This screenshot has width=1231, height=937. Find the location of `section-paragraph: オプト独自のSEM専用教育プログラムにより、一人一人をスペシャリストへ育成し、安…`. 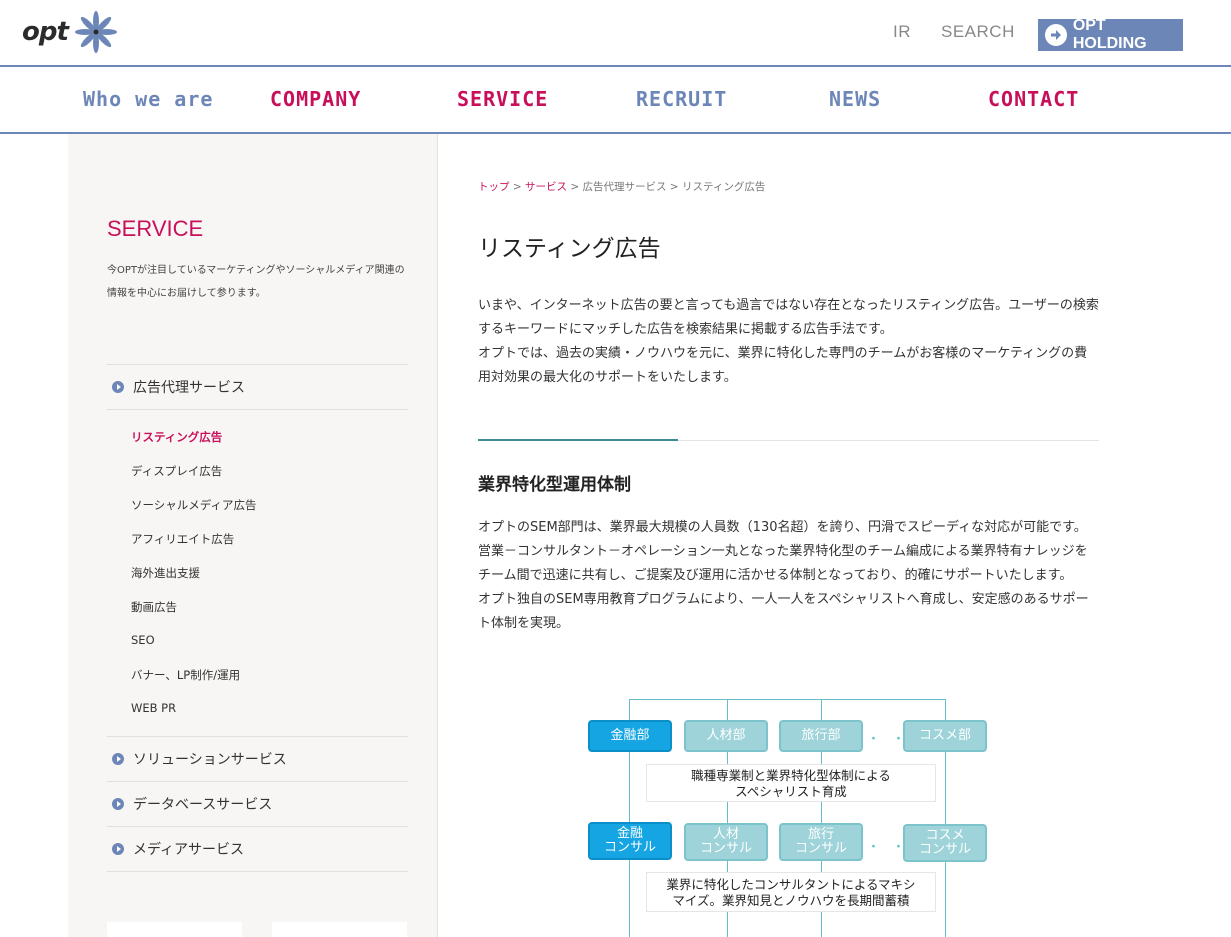

section-paragraph: オプト独自のSEM専用教育プログラムにより、一人一人をスペシャリストへ育成し、安… is located at coordinates (783, 611).